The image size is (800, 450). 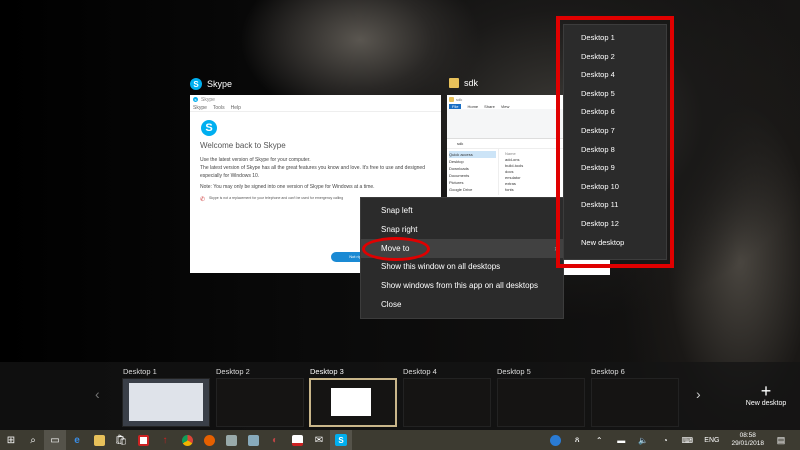 What do you see at coordinates (615, 142) in the screenshot?
I see `highlight-rectangle` at bounding box center [615, 142].